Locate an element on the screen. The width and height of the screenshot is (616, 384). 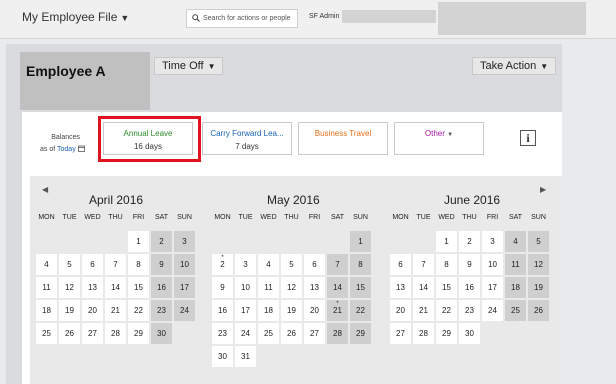
other-tile: Other ▼ is located at coordinates (439, 138).